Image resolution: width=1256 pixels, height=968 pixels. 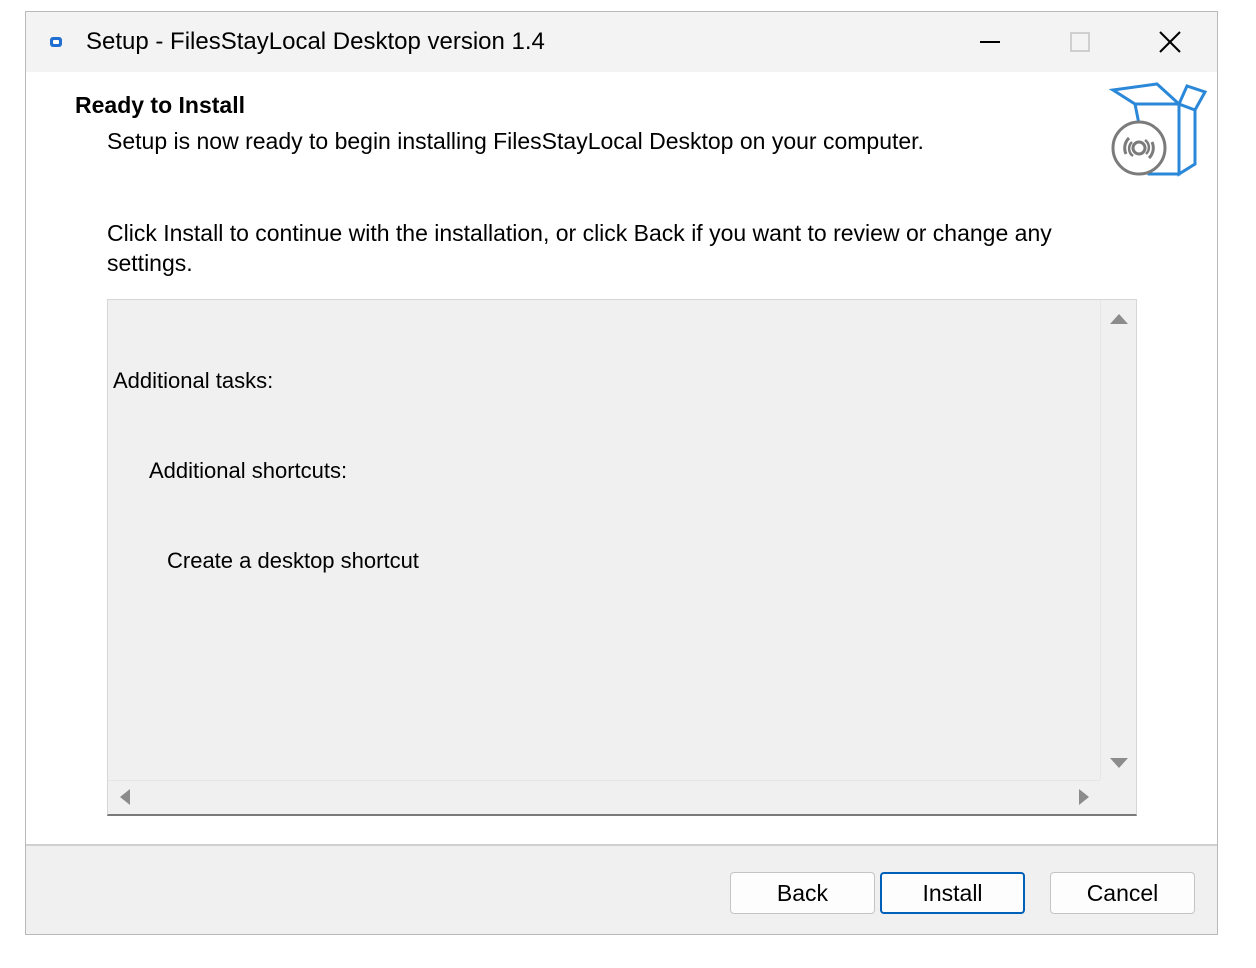 What do you see at coordinates (160, 105) in the screenshot?
I see `page-heading: Ready to Install` at bounding box center [160, 105].